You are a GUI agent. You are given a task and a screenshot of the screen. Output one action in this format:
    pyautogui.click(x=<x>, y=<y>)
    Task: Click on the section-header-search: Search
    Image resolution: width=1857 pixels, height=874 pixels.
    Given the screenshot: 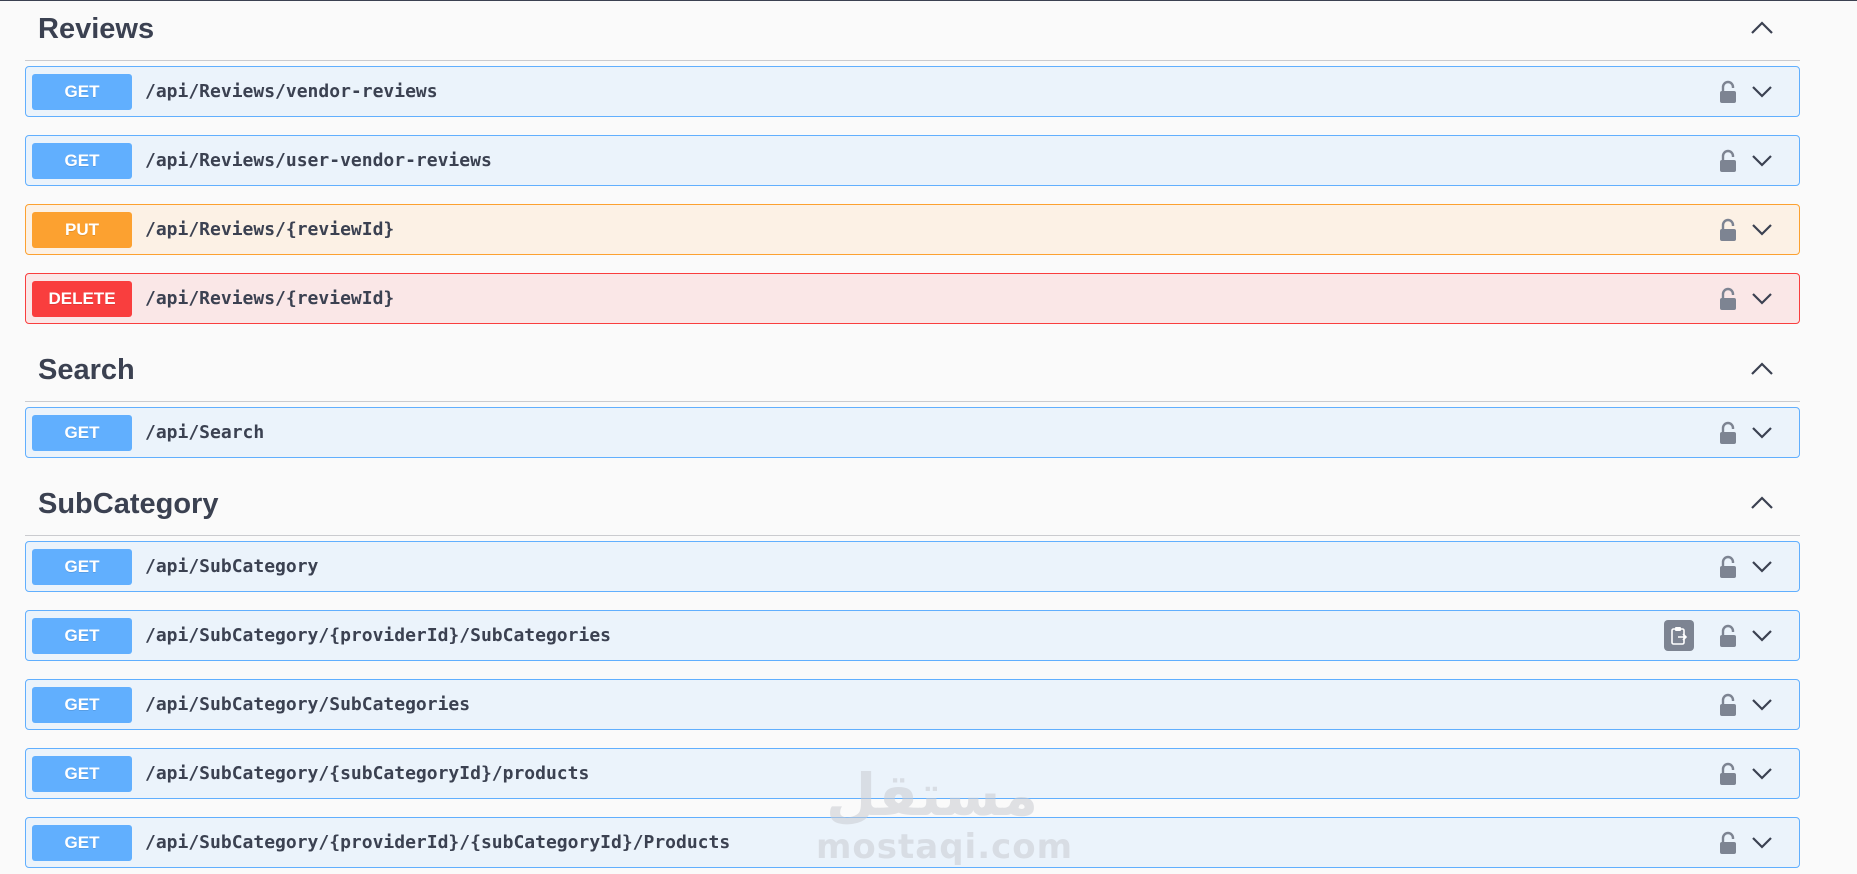 What is the action you would take?
    pyautogui.click(x=912, y=372)
    